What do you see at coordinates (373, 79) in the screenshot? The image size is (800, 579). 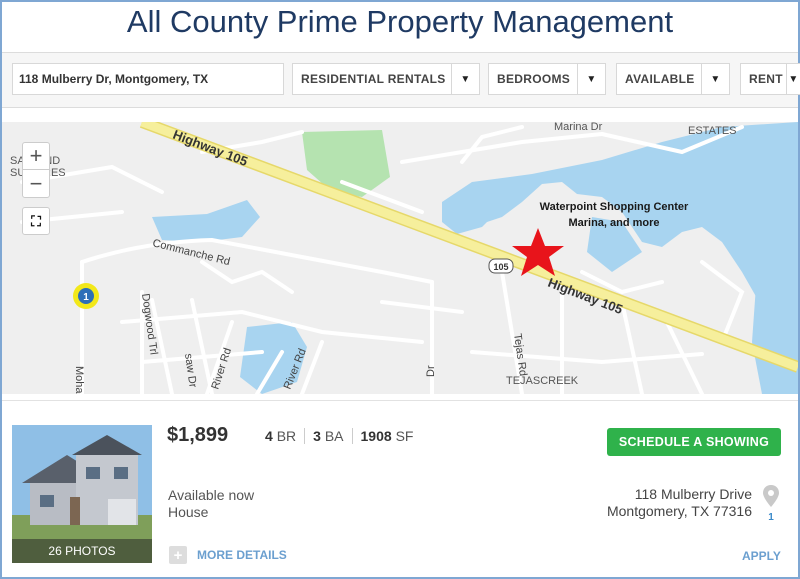 I see `filter-label: RESIDENTIAL RENTALS` at bounding box center [373, 79].